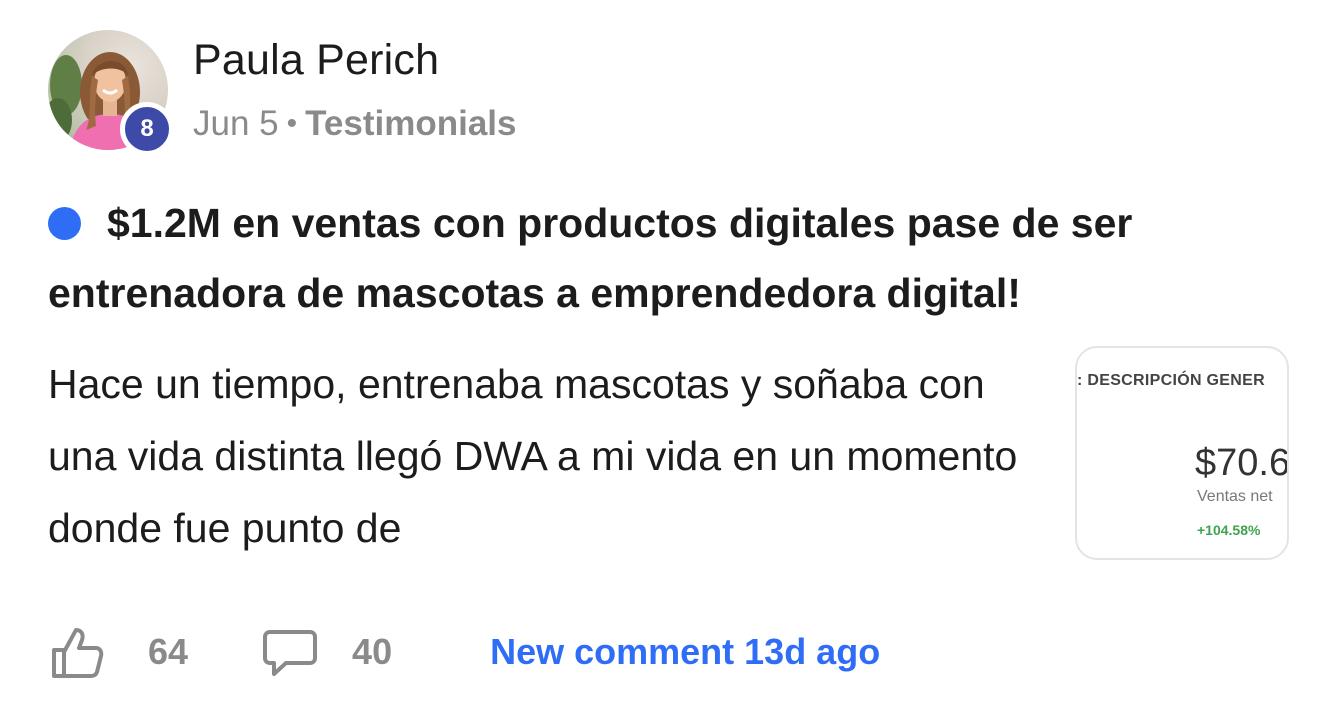 This screenshot has width=1320, height=718. Describe the element at coordinates (111, 93) in the screenshot. I see `author-avatar-wrapper: 8` at that location.